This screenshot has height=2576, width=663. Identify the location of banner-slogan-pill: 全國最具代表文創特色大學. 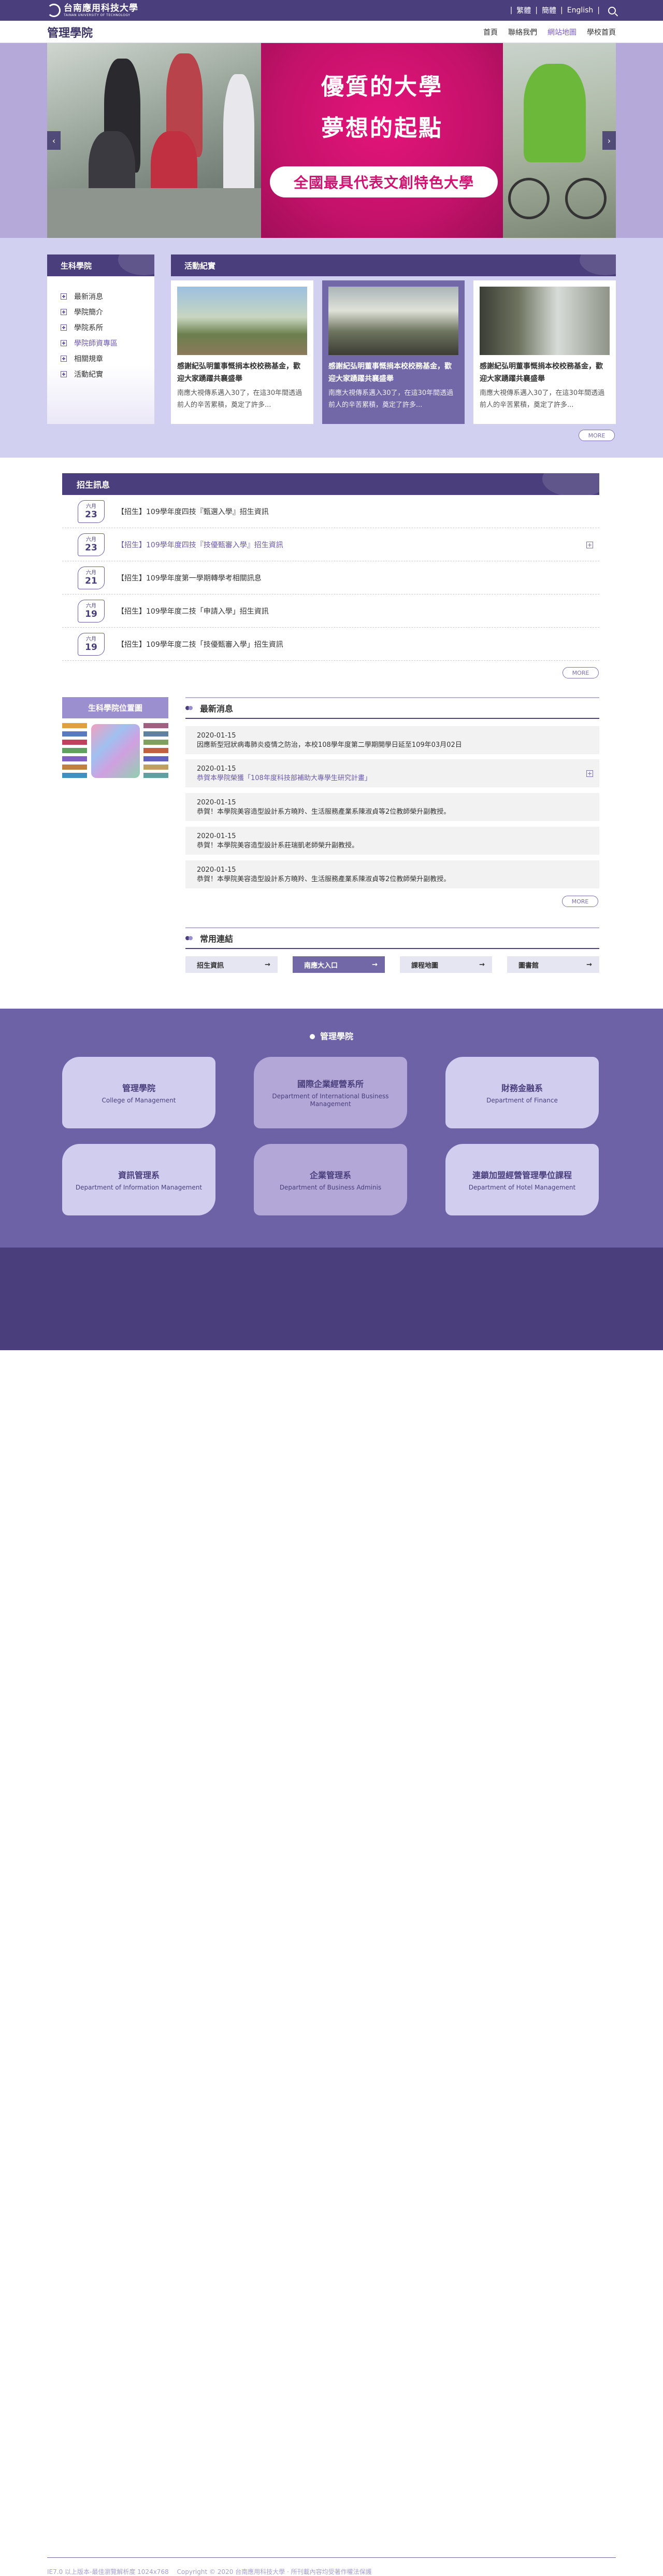
(384, 181).